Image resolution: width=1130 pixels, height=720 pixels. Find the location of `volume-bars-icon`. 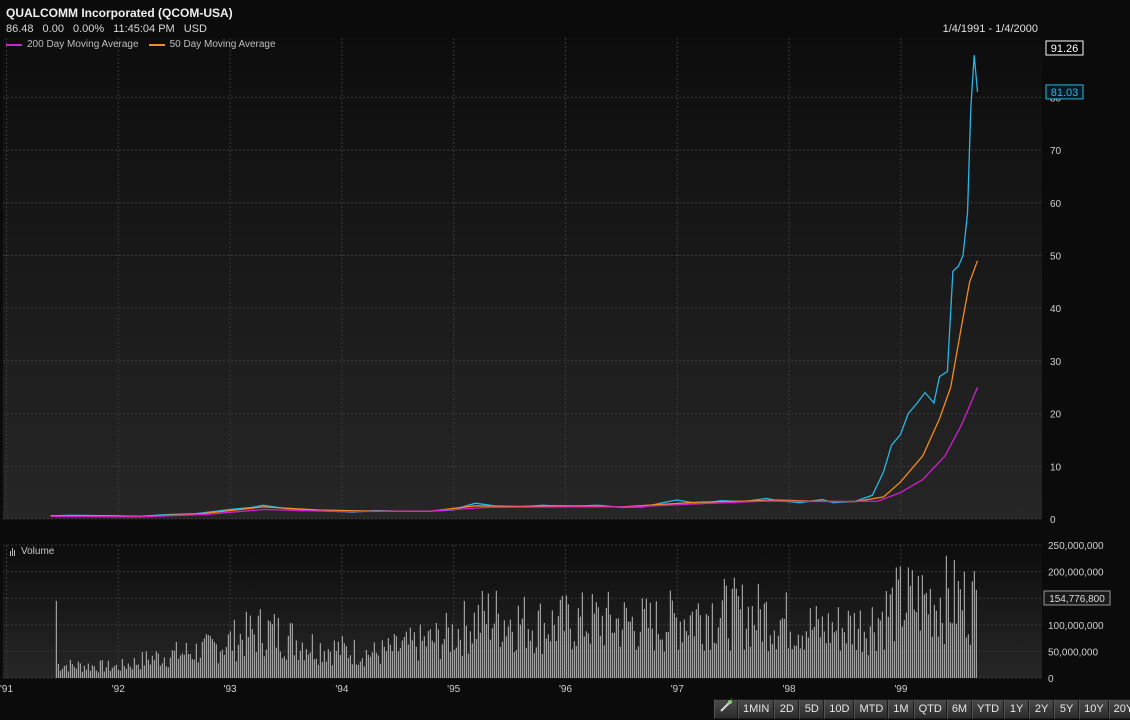

volume-bars-icon is located at coordinates (12, 551).